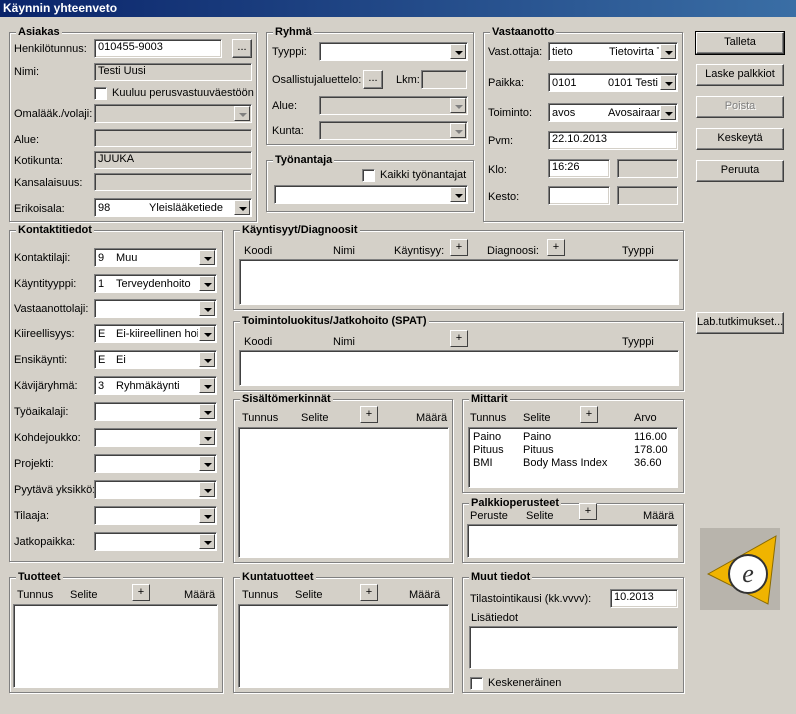 This screenshot has width=796, height=714. Describe the element at coordinates (579, 195) in the screenshot. I see `kesto-field` at that location.